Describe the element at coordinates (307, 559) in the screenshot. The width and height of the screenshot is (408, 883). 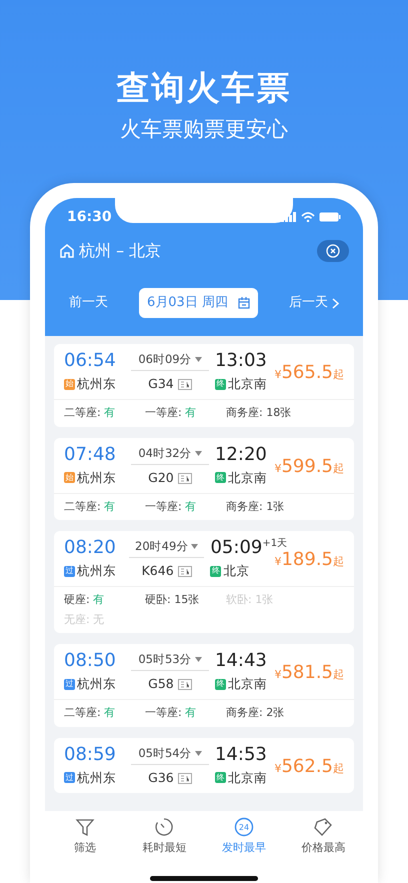
I see `price: 189.5` at that location.